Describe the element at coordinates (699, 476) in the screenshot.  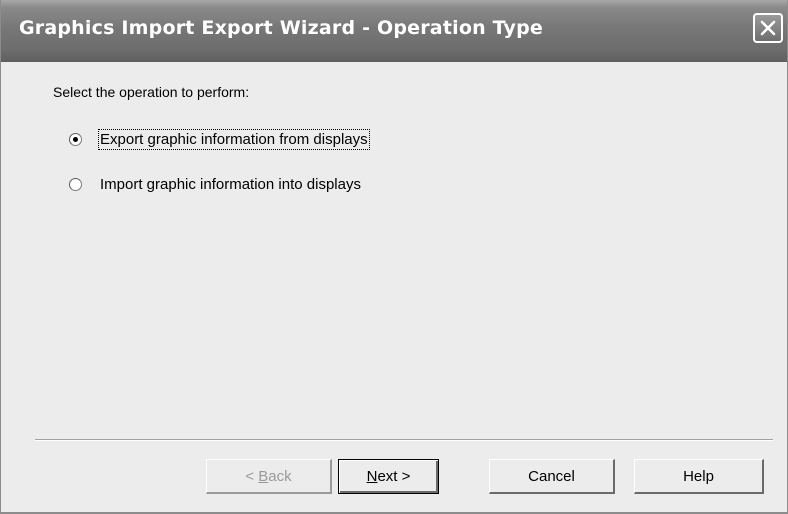
I see `help-button: Help` at that location.